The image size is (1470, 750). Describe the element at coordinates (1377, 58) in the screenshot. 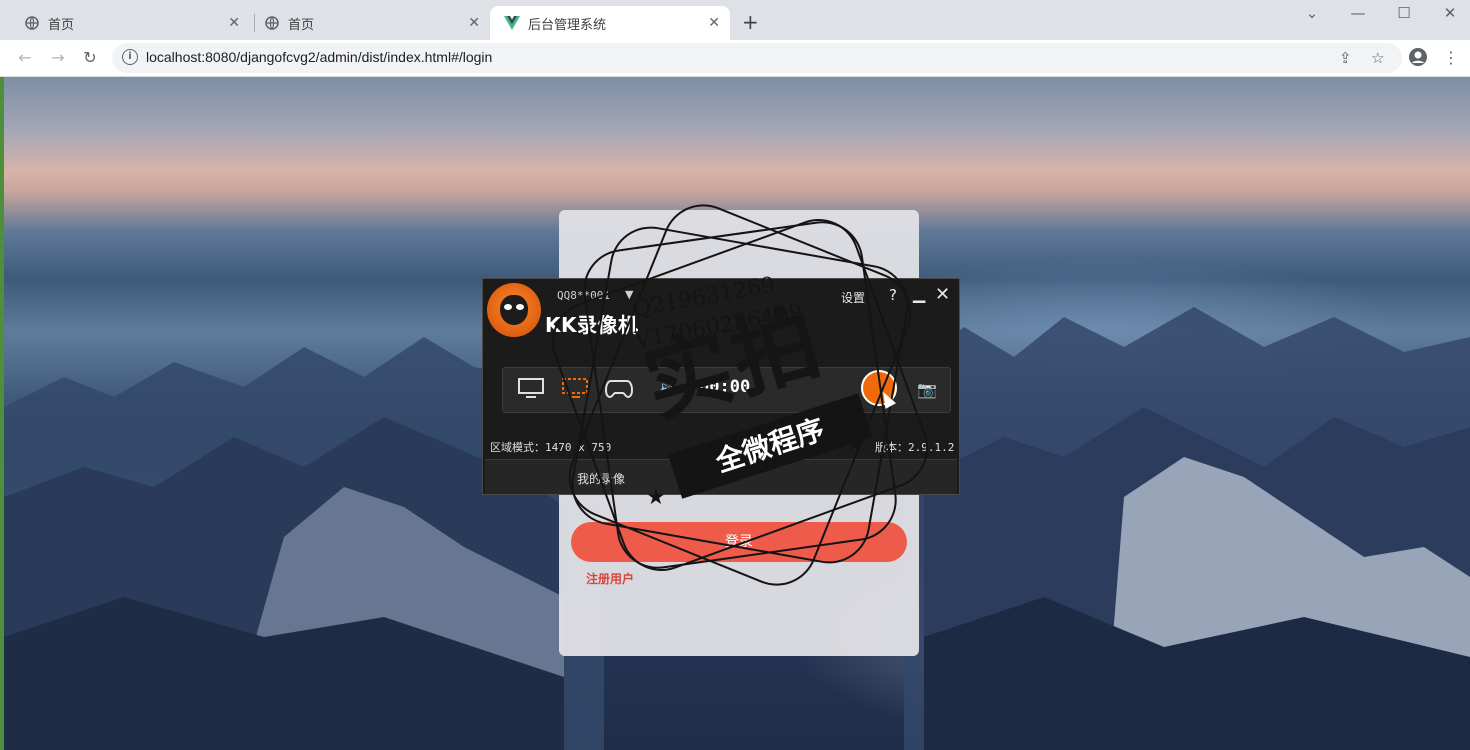

I see `bookmark-star-icon: ☆` at that location.